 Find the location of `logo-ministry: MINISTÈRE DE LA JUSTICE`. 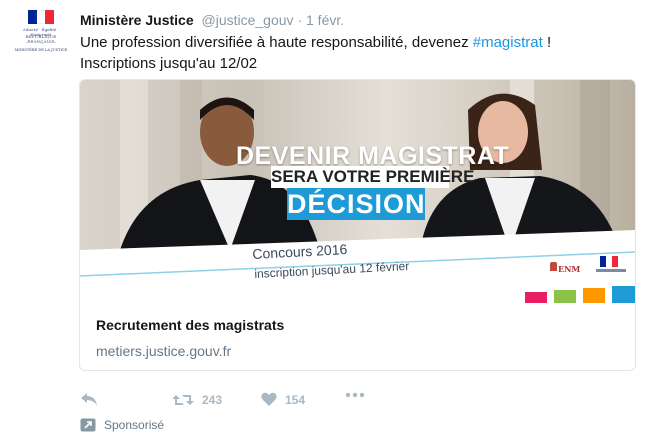

logo-ministry: MINISTÈRE DE LA JUSTICE is located at coordinates (41, 50).